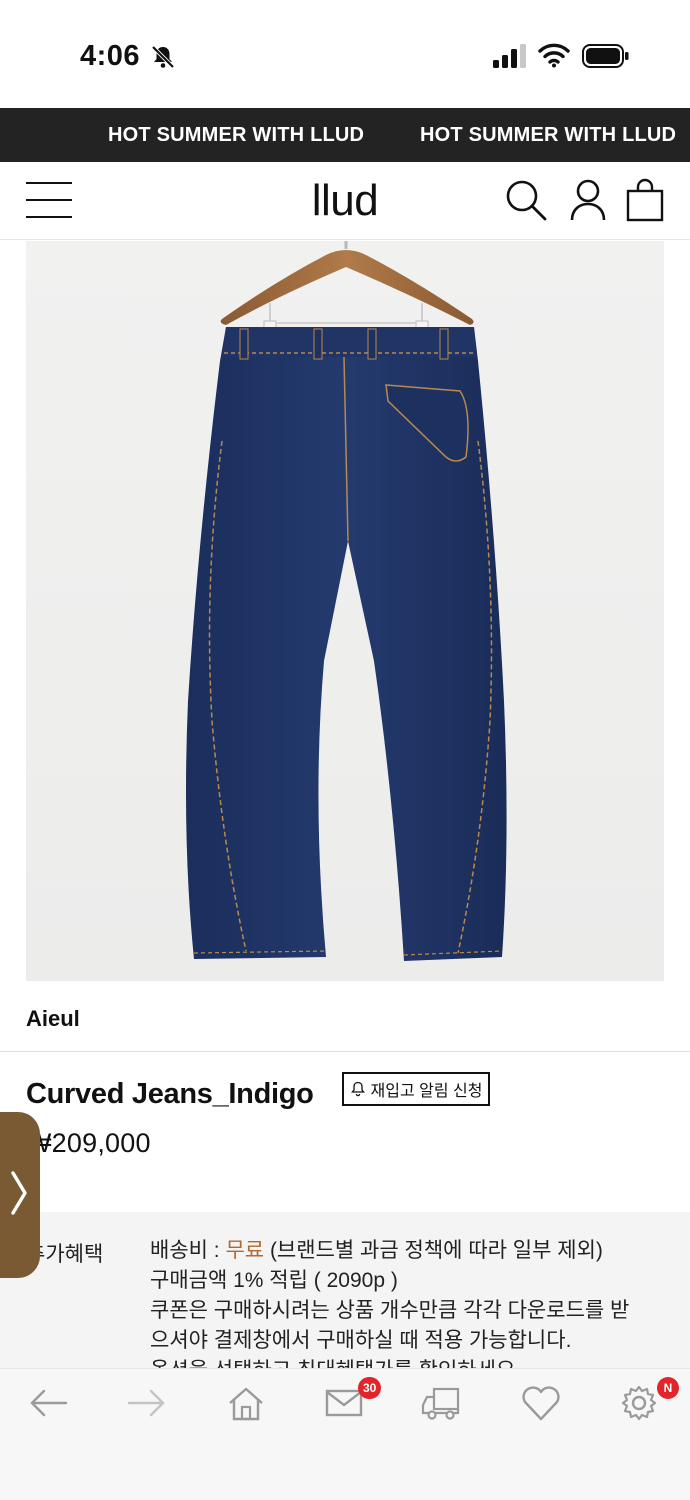 The width and height of the screenshot is (690, 1500). What do you see at coordinates (541, 1403) in the screenshot?
I see `heart-icon` at bounding box center [541, 1403].